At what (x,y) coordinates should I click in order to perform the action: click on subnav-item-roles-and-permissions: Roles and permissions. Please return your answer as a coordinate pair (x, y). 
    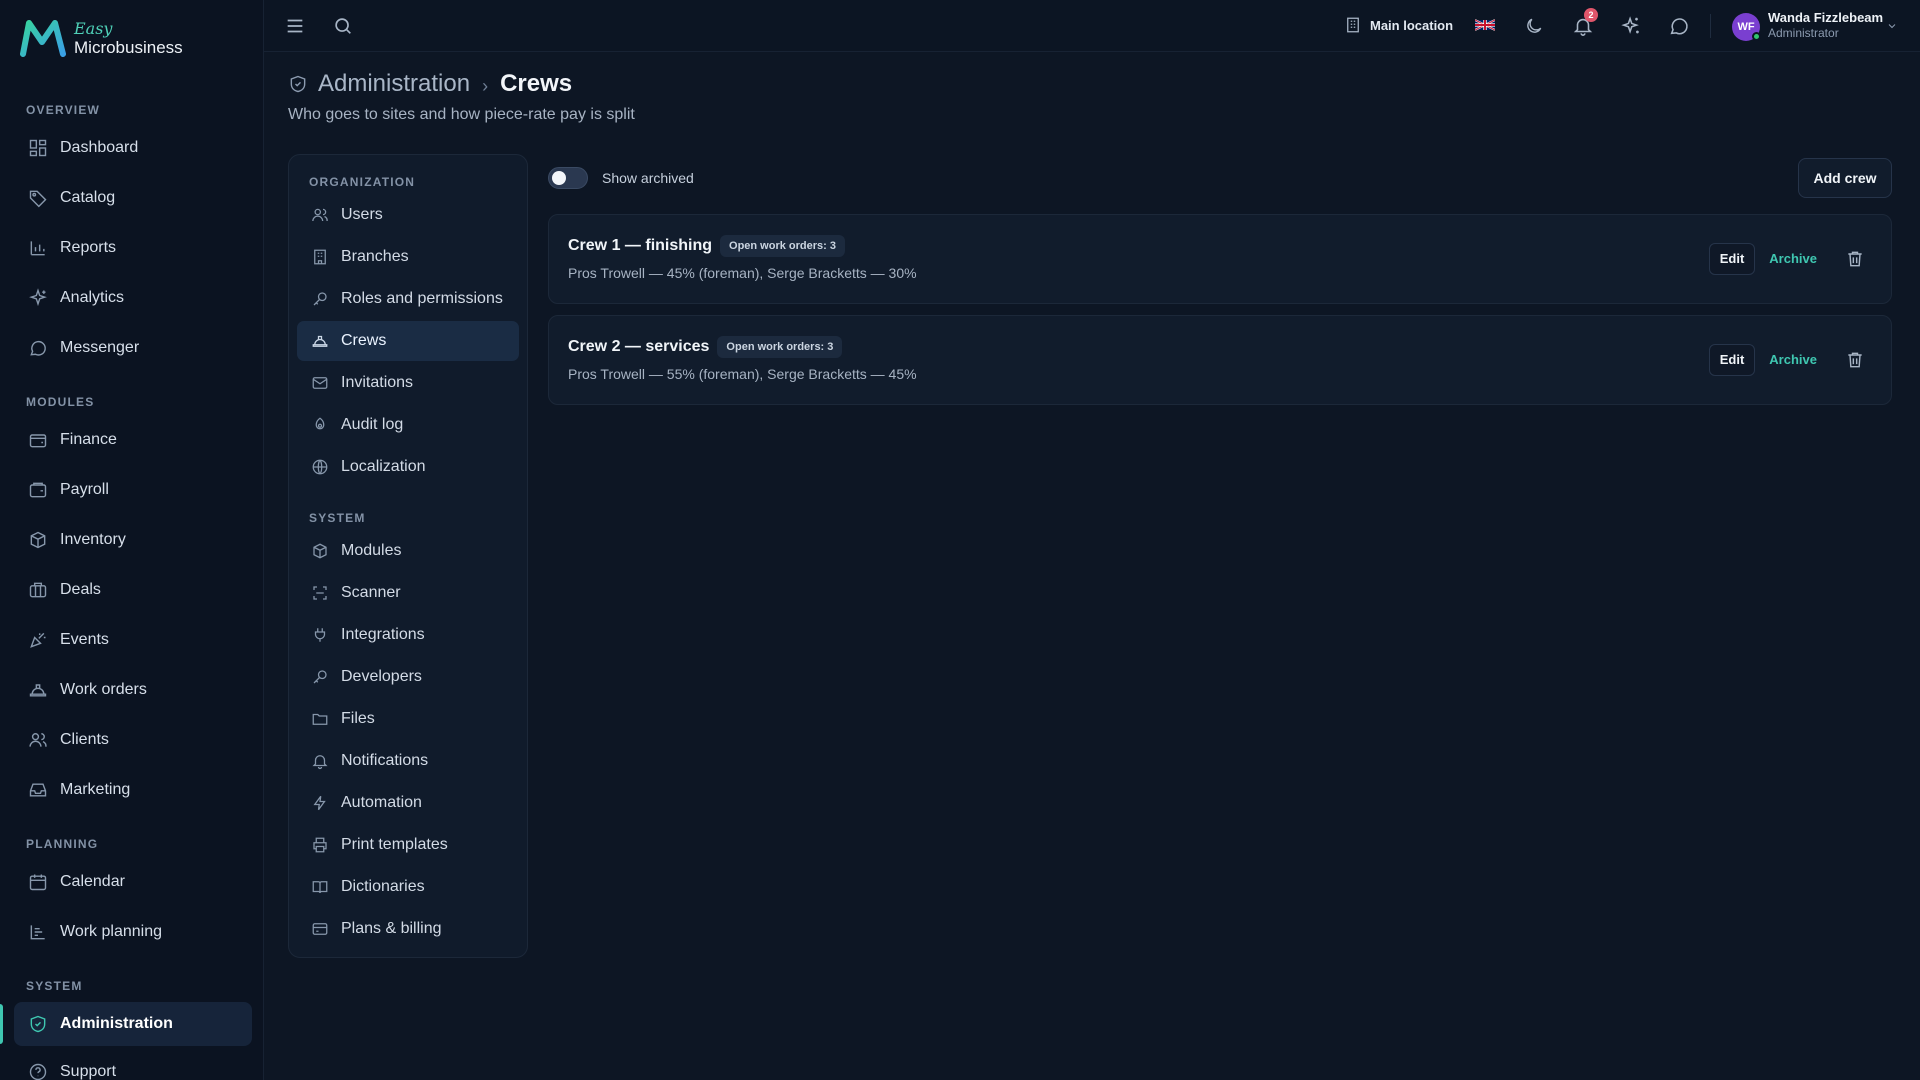
    Looking at the image, I should click on (408, 299).